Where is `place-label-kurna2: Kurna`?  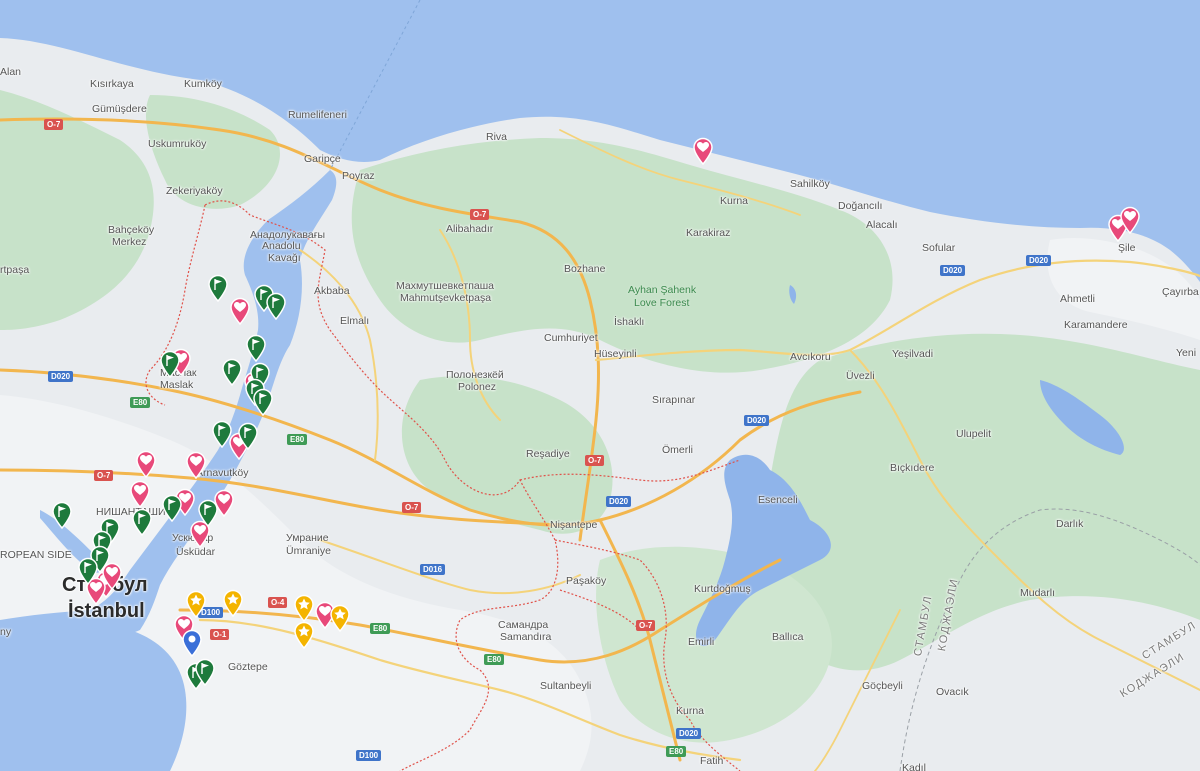
place-label-kurna2: Kurna is located at coordinates (690, 711).